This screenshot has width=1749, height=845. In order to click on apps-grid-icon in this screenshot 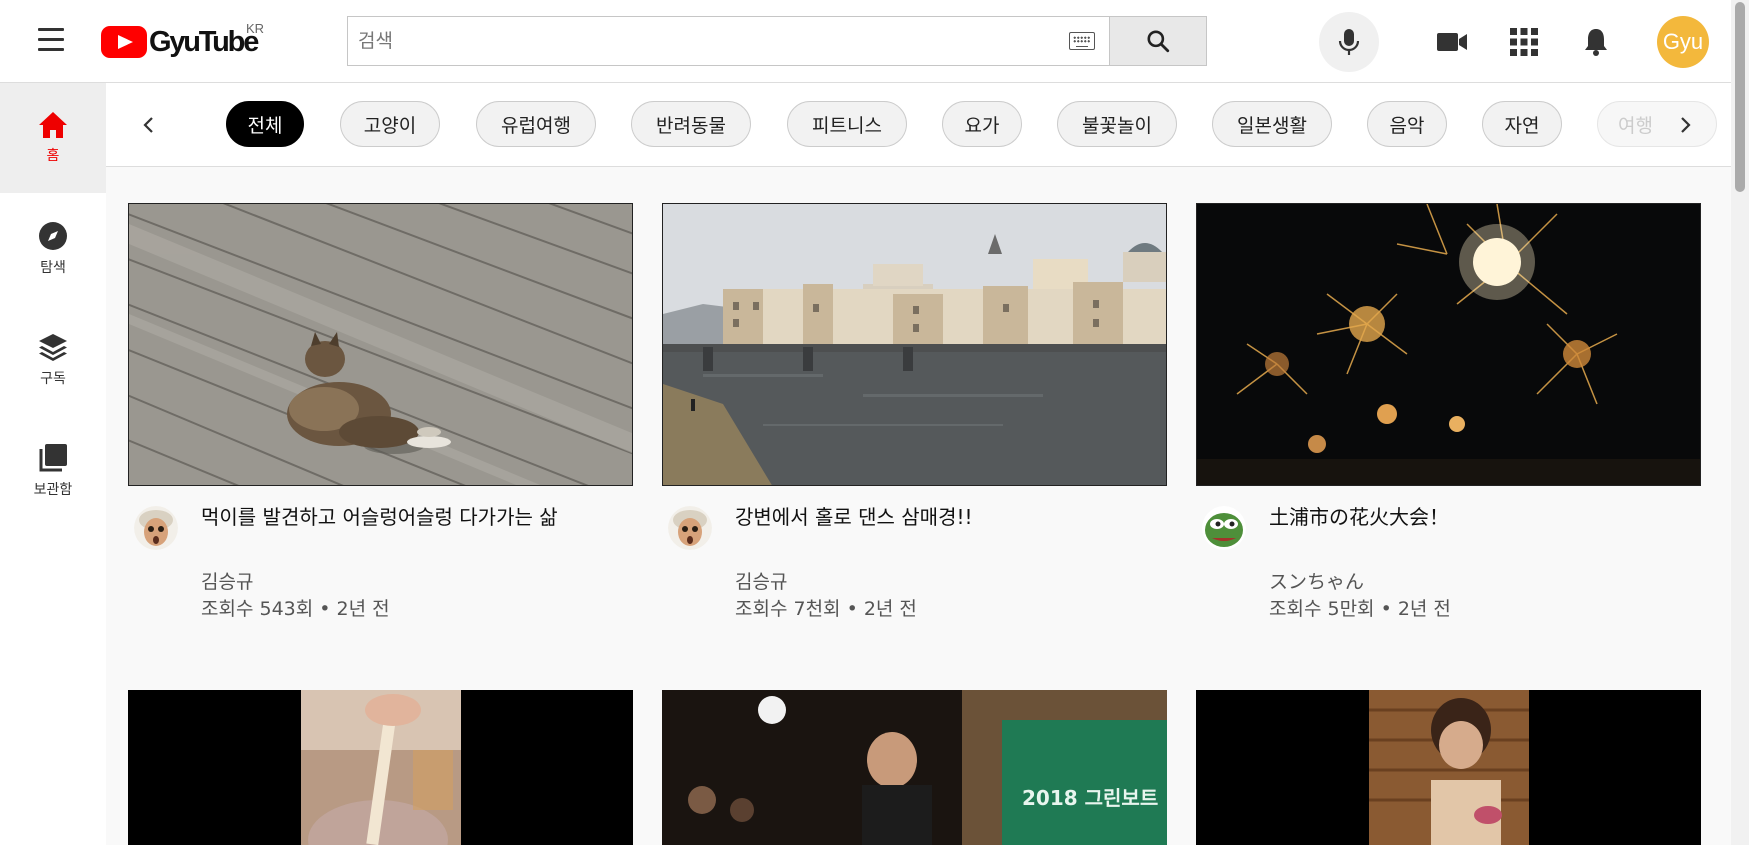, I will do `click(1524, 42)`.